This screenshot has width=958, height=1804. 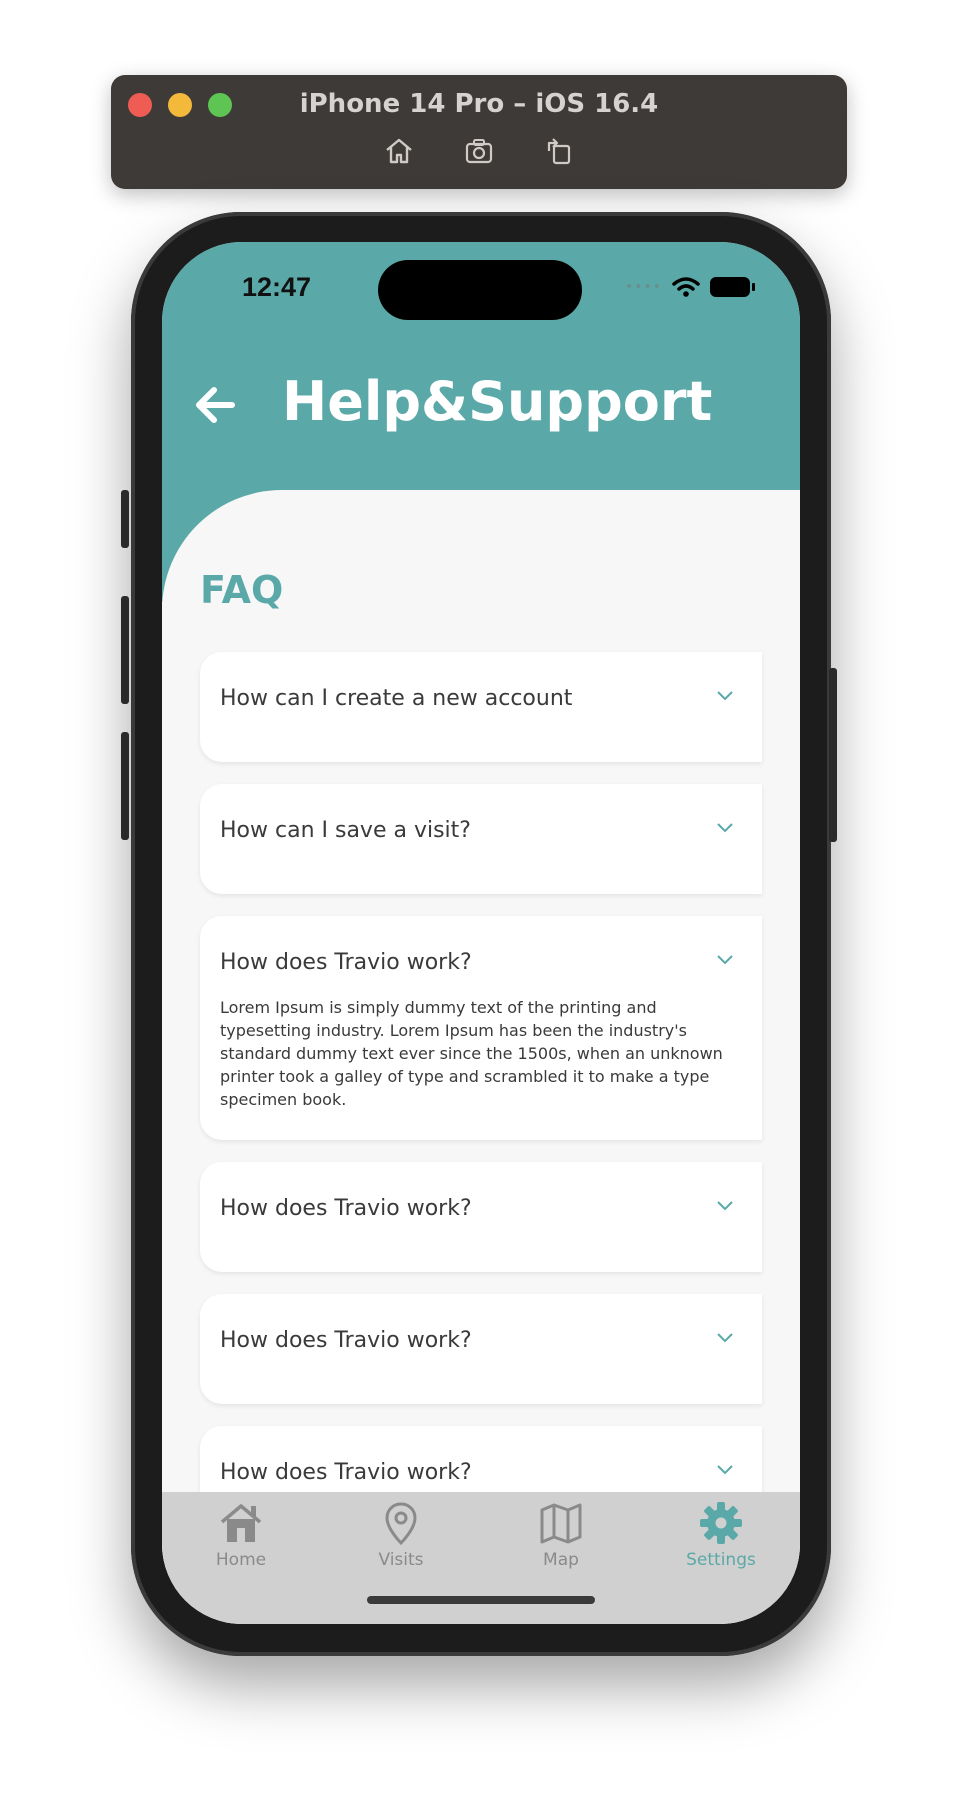 I want to click on dynamic-island, so click(x=480, y=290).